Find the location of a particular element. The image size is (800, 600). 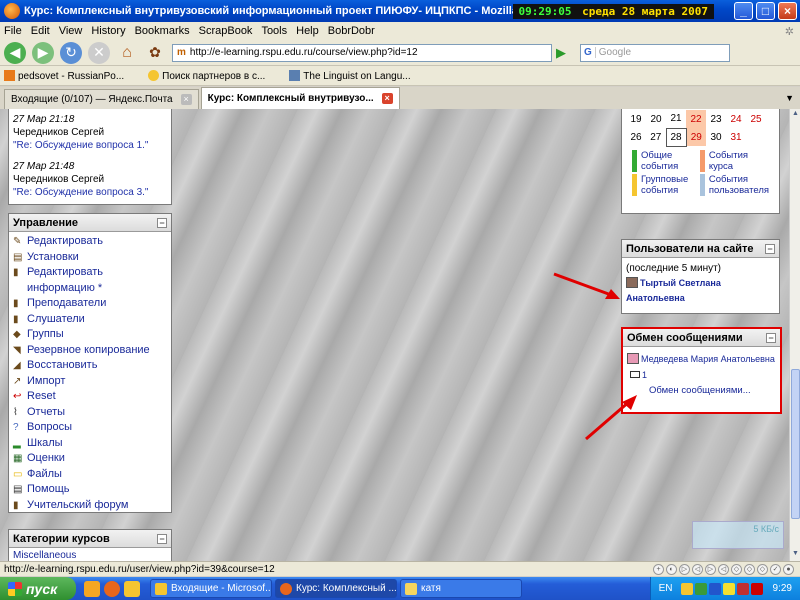

calendar-day: 19 is located at coordinates (636, 119).